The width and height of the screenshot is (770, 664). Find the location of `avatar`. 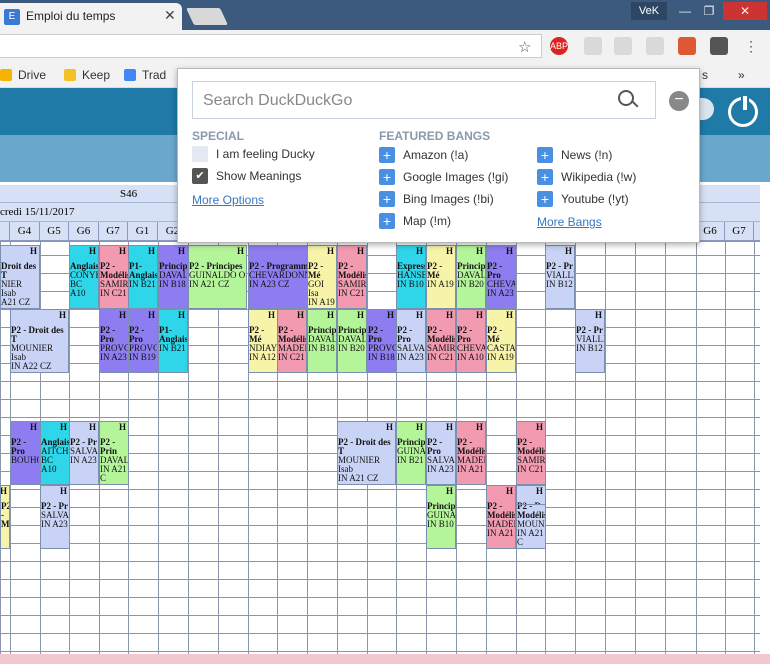

avatar is located at coordinates (707, 109).